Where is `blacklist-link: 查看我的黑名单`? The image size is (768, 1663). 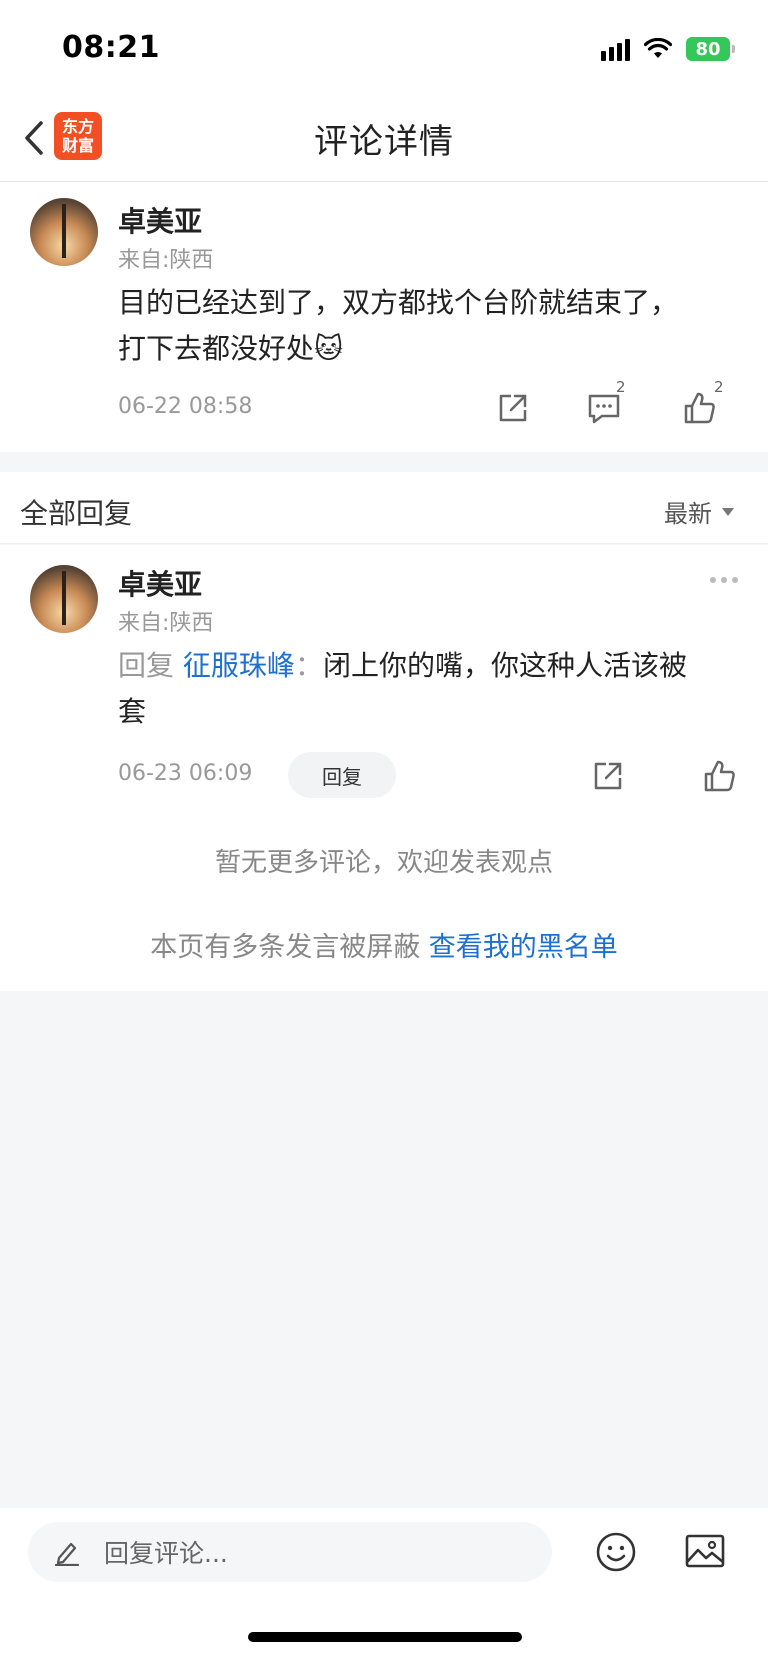
blacklist-link: 查看我的黑名单 is located at coordinates (523, 947).